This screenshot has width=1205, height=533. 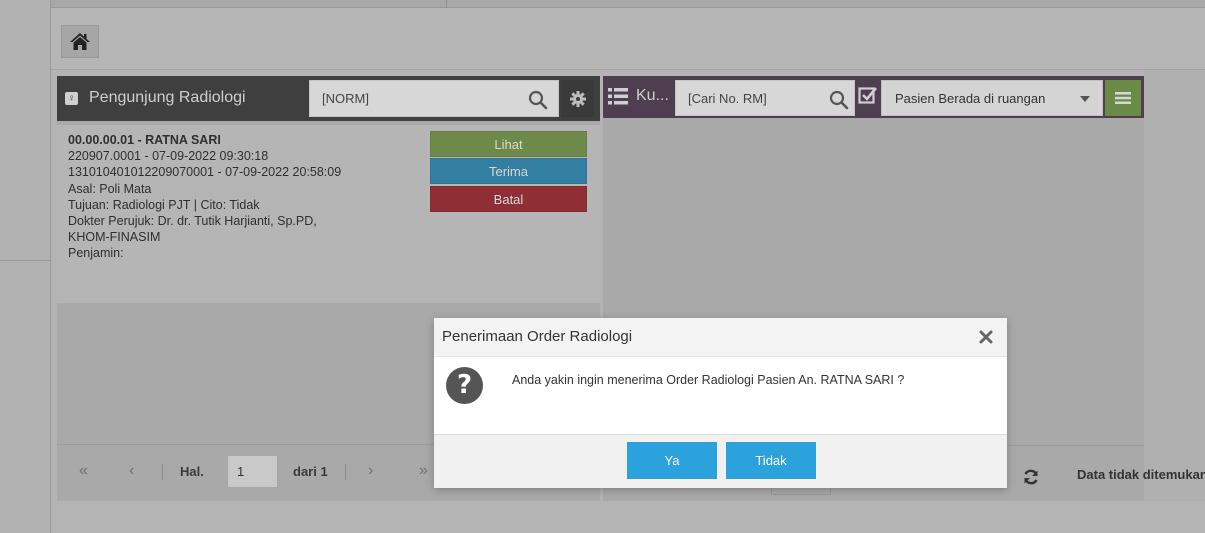 I want to click on dialog-header: Penerimaan Order Radiologi, so click(x=720, y=337).